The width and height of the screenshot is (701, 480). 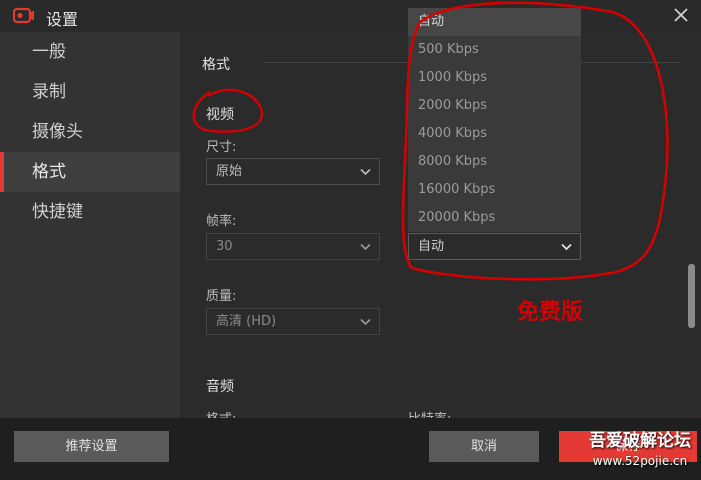 What do you see at coordinates (293, 321) in the screenshot?
I see `quality-select: 高清 (HD)` at bounding box center [293, 321].